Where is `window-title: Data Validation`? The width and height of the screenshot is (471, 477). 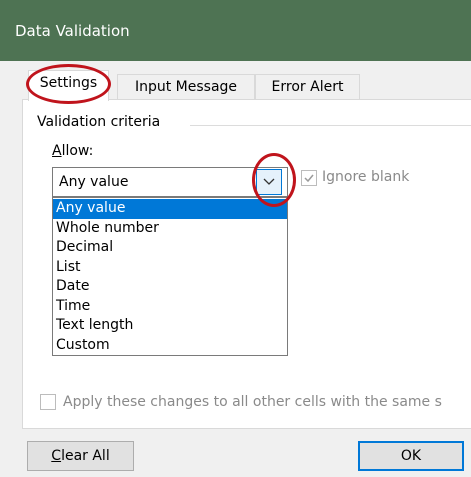
window-title: Data Validation is located at coordinates (72, 31).